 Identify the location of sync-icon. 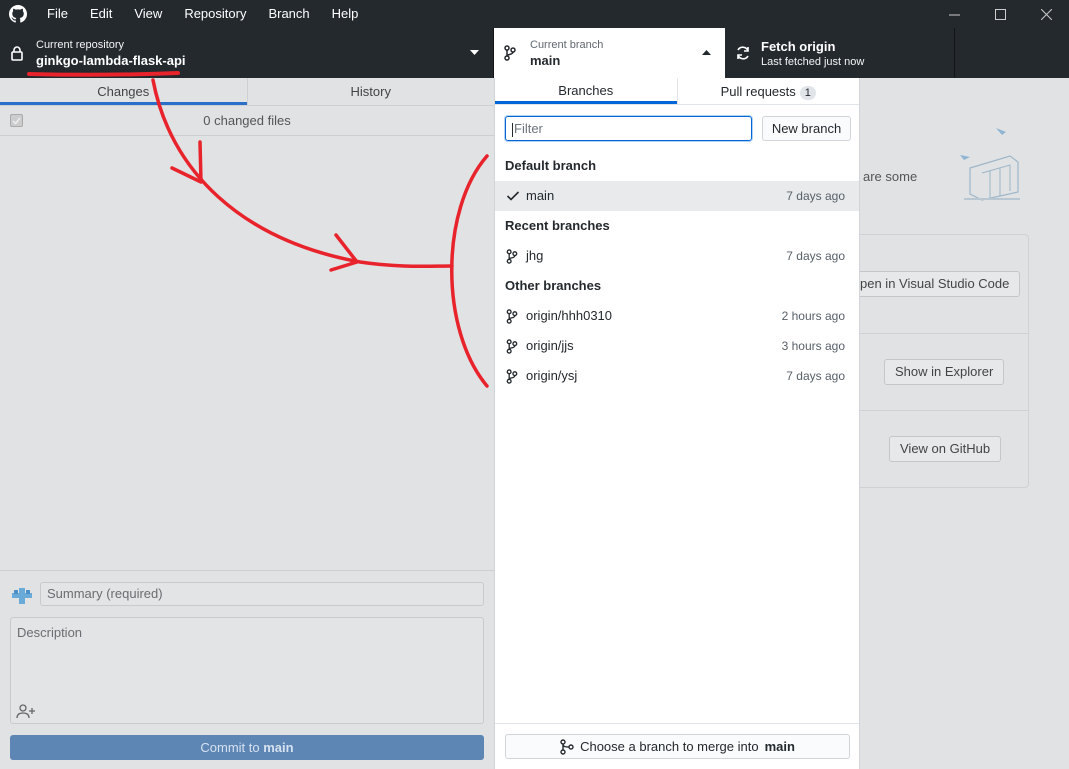
(748, 53).